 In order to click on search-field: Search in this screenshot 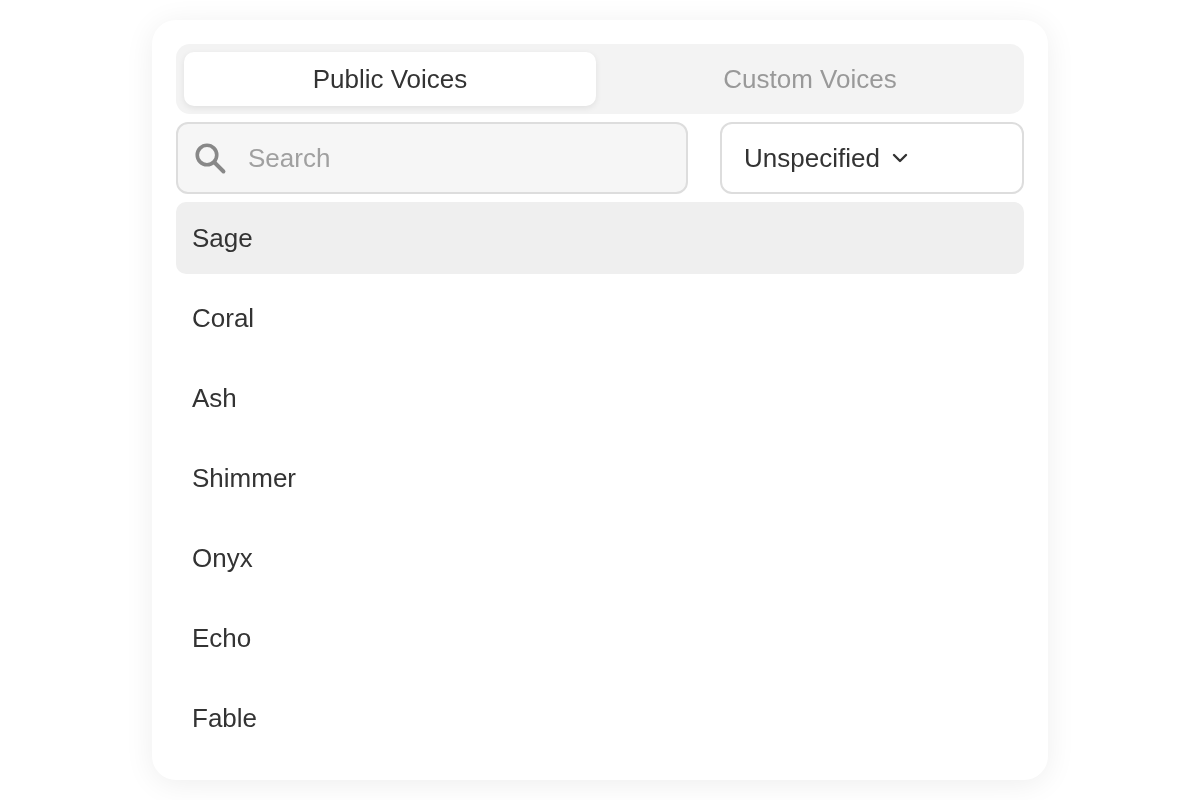, I will do `click(432, 158)`.